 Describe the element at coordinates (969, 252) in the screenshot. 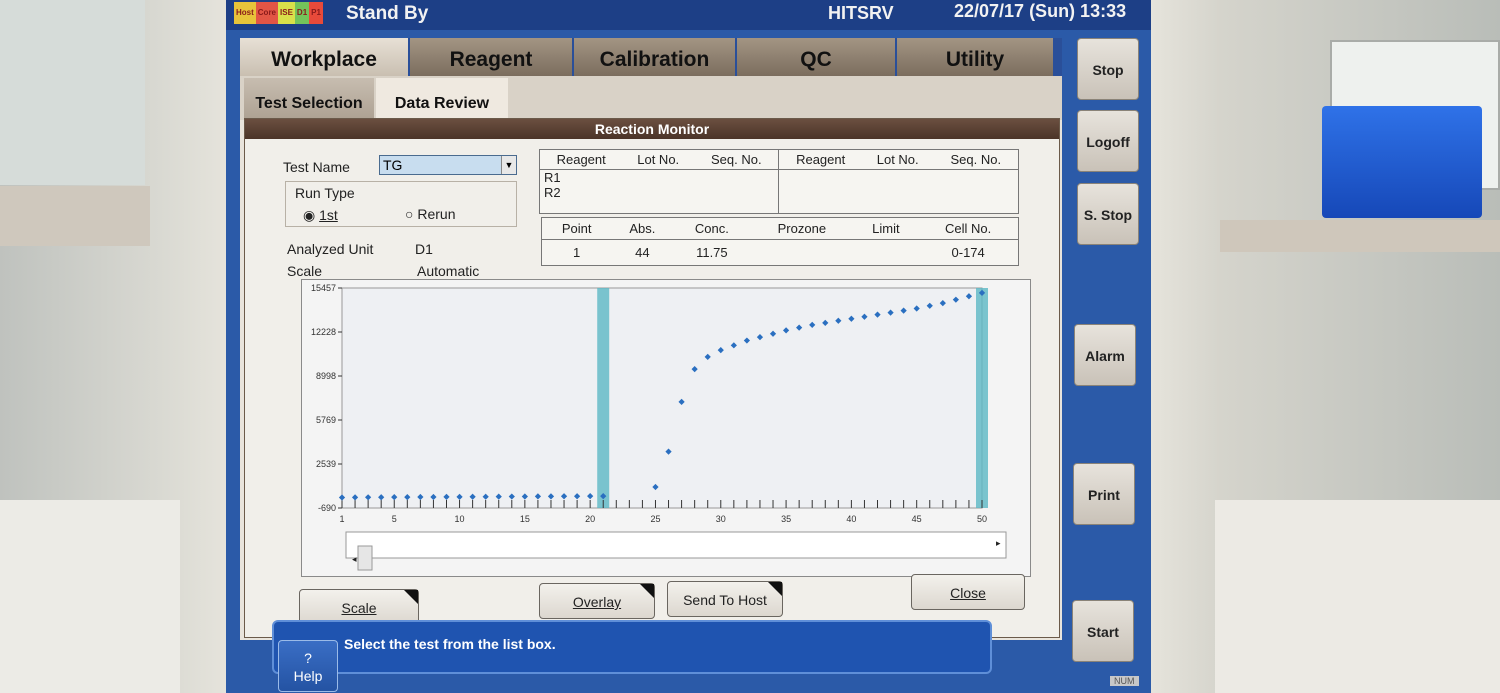

I see `cell-cell-no: 0-174` at that location.